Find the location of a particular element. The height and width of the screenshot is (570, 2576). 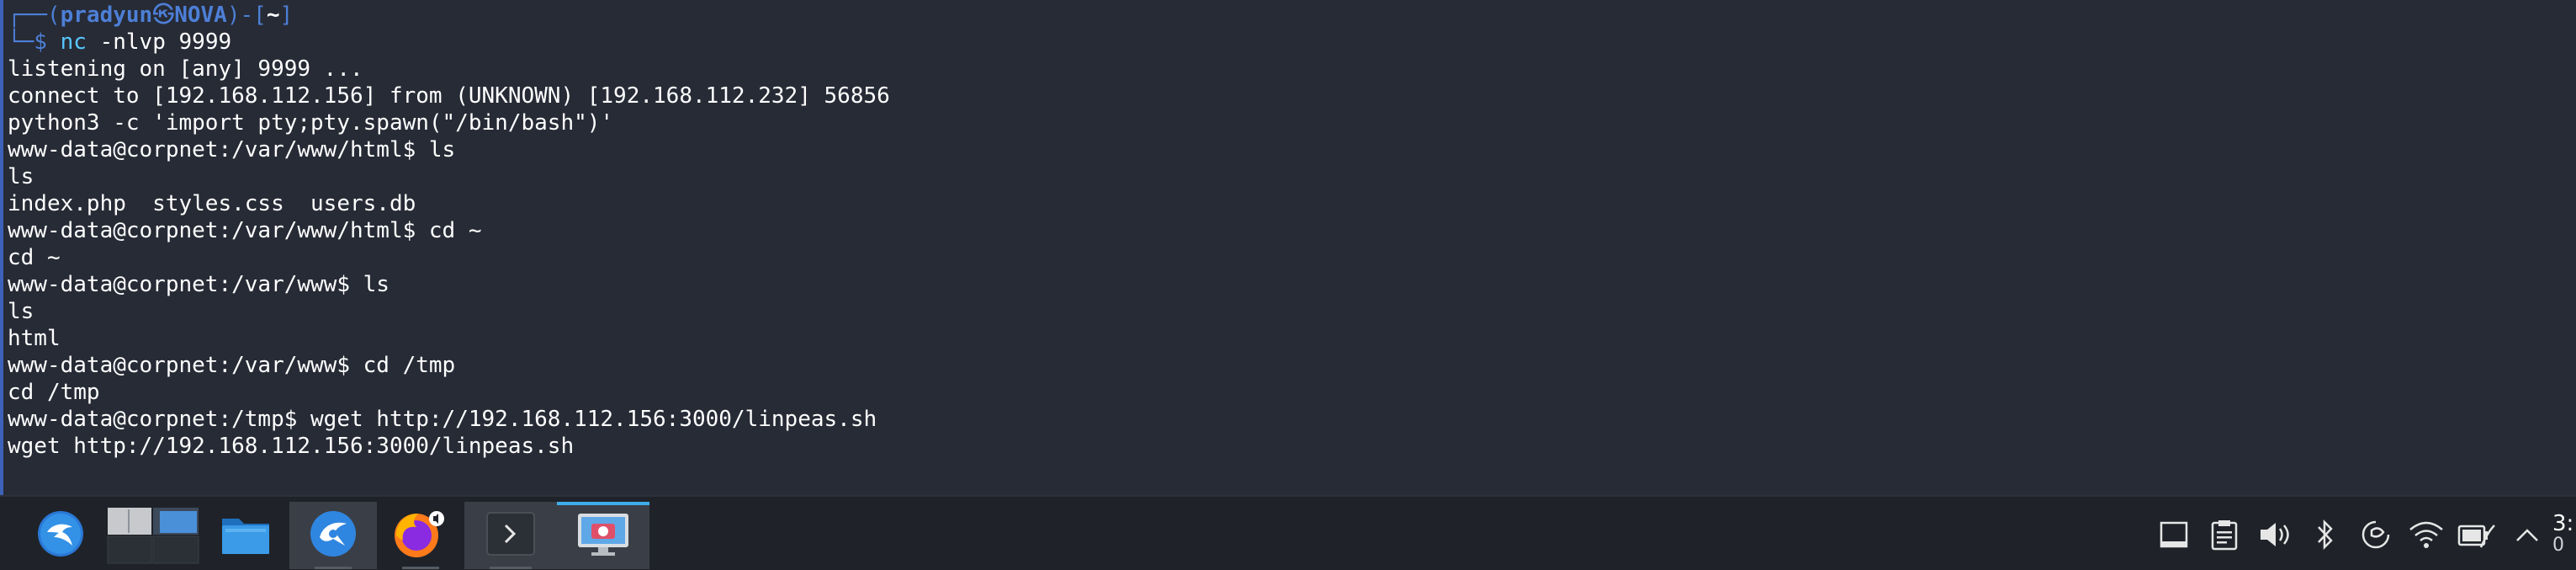

clipboard-icon is located at coordinates (2224, 534).